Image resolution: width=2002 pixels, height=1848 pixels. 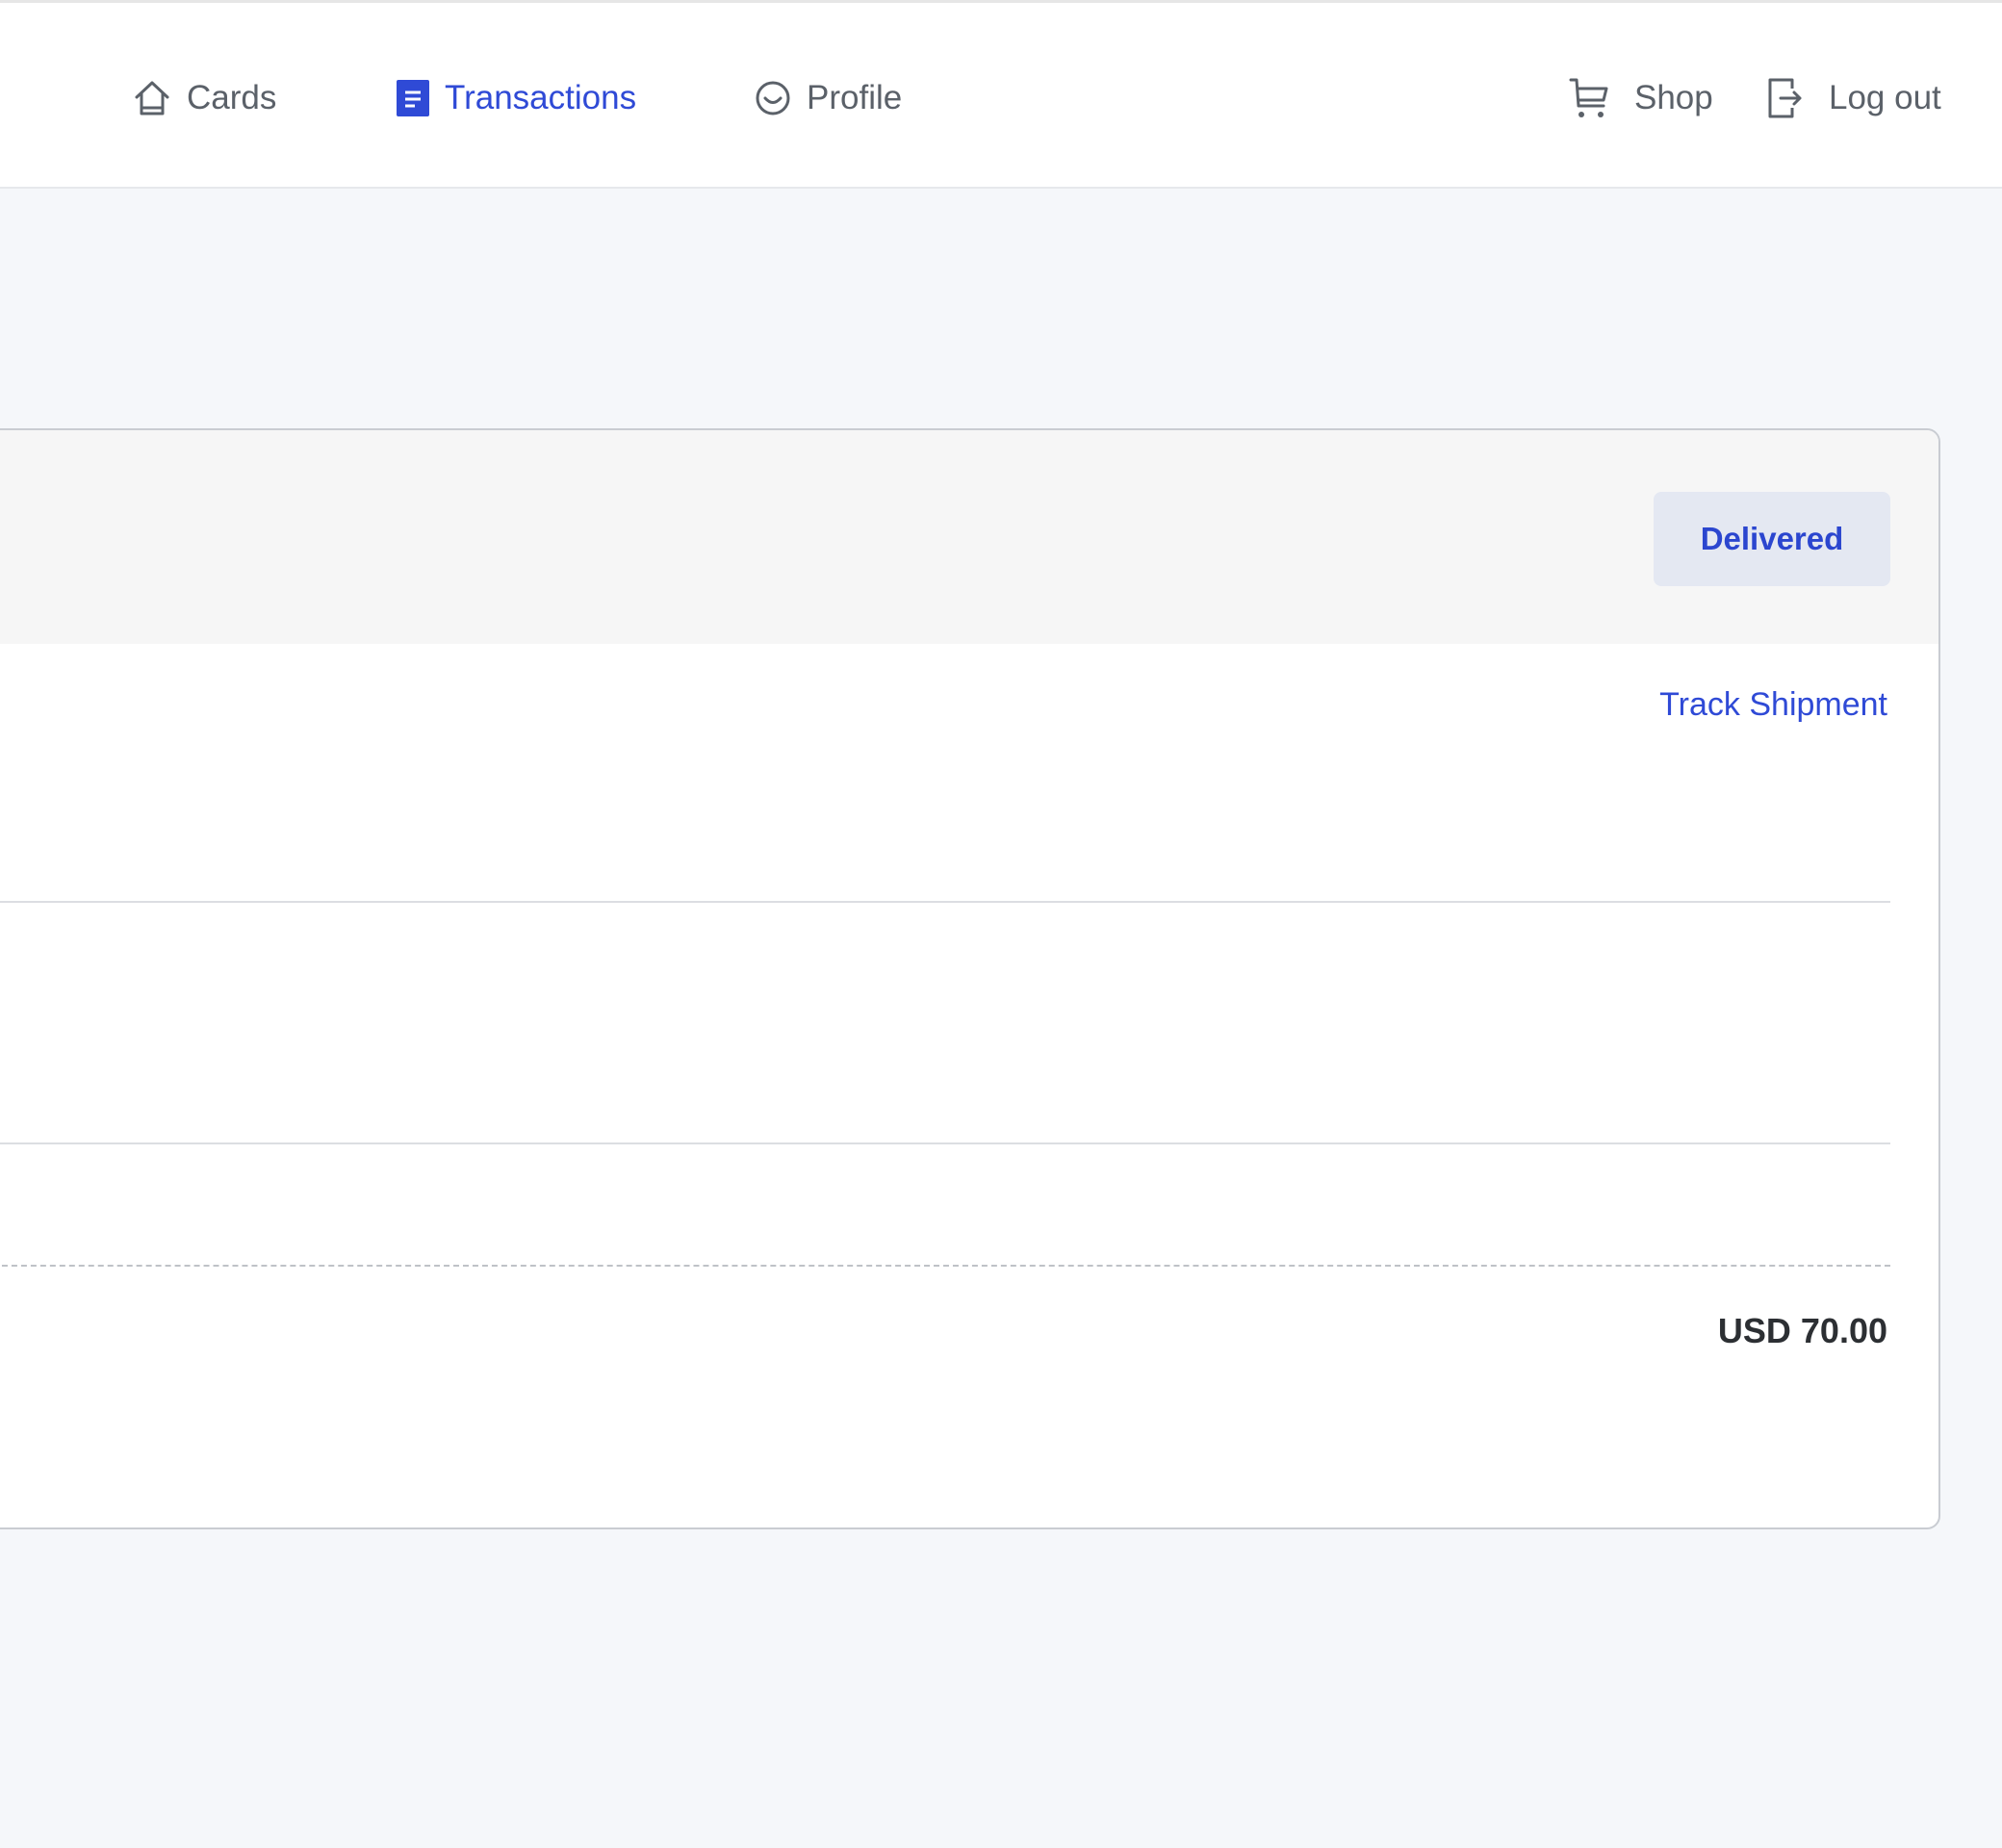 What do you see at coordinates (1773, 705) in the screenshot?
I see `track-shipment-link: Track Shipment` at bounding box center [1773, 705].